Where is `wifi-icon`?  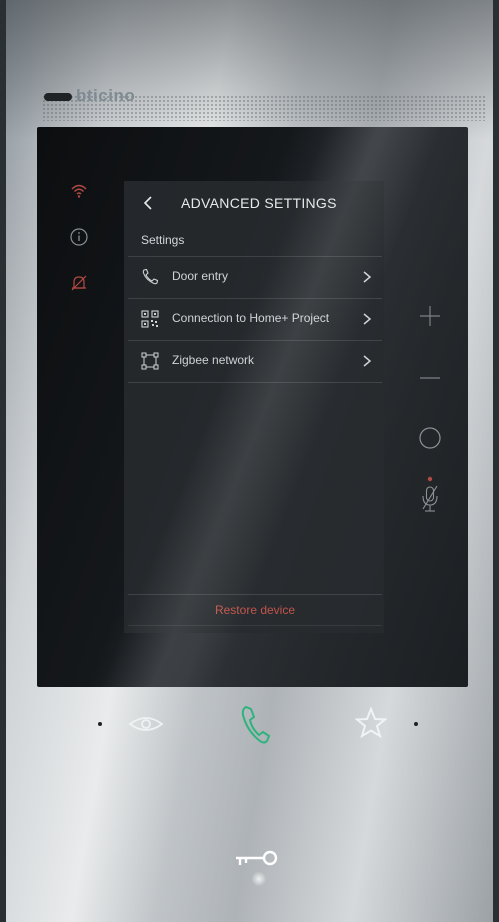
wifi-icon is located at coordinates (79, 191).